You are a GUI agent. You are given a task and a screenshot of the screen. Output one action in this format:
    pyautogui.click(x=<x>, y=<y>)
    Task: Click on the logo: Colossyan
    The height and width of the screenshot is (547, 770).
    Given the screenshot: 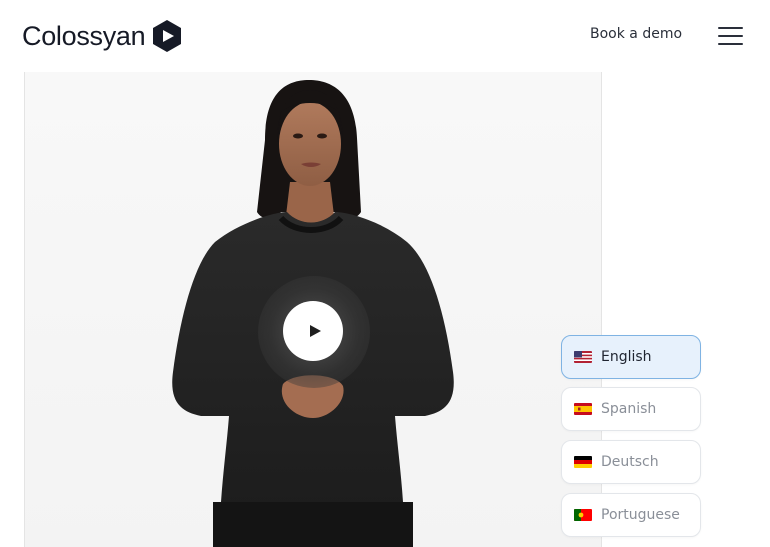 What is the action you would take?
    pyautogui.click(x=102, y=36)
    